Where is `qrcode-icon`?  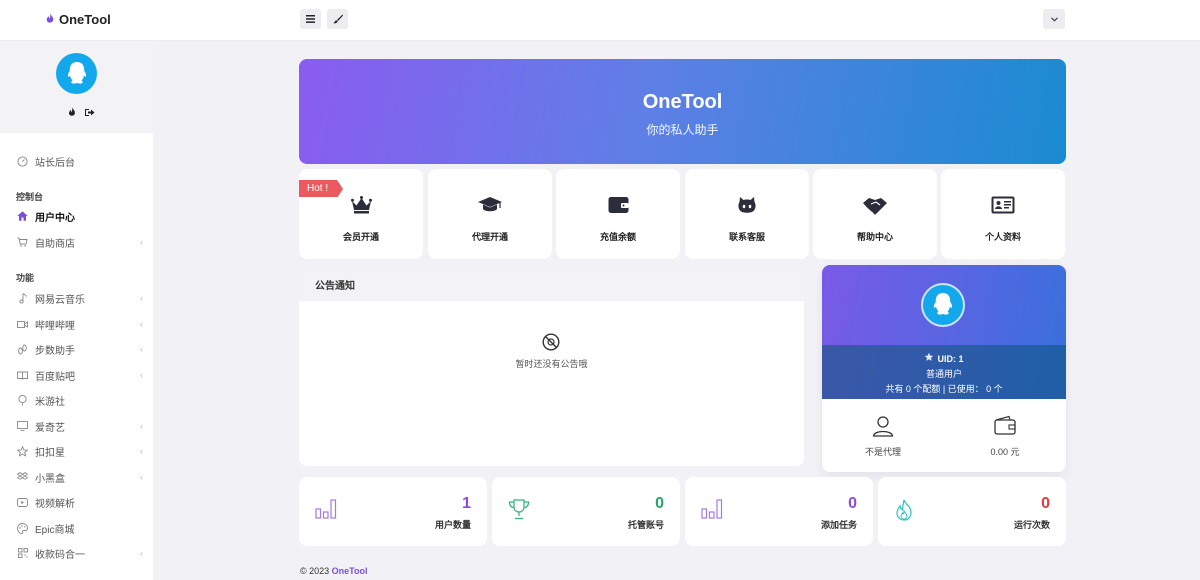
qrcode-icon is located at coordinates (22, 553).